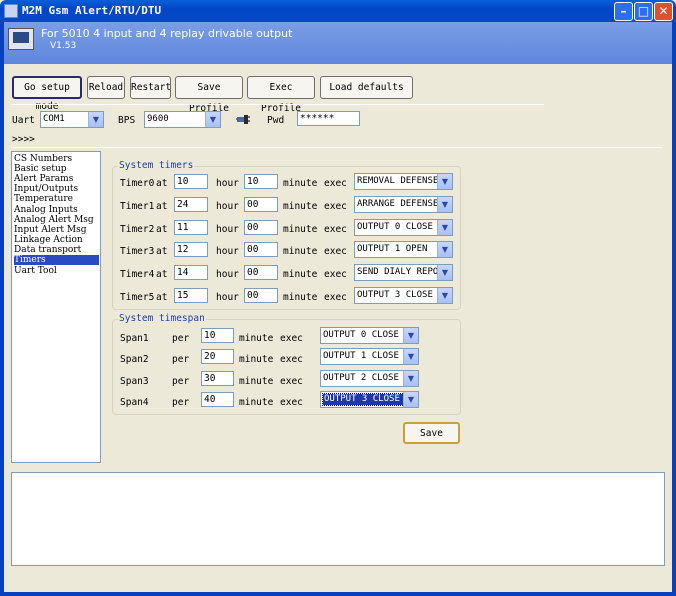 Image resolution: width=676 pixels, height=596 pixels. I want to click on reload-button: Reload, so click(106, 87).